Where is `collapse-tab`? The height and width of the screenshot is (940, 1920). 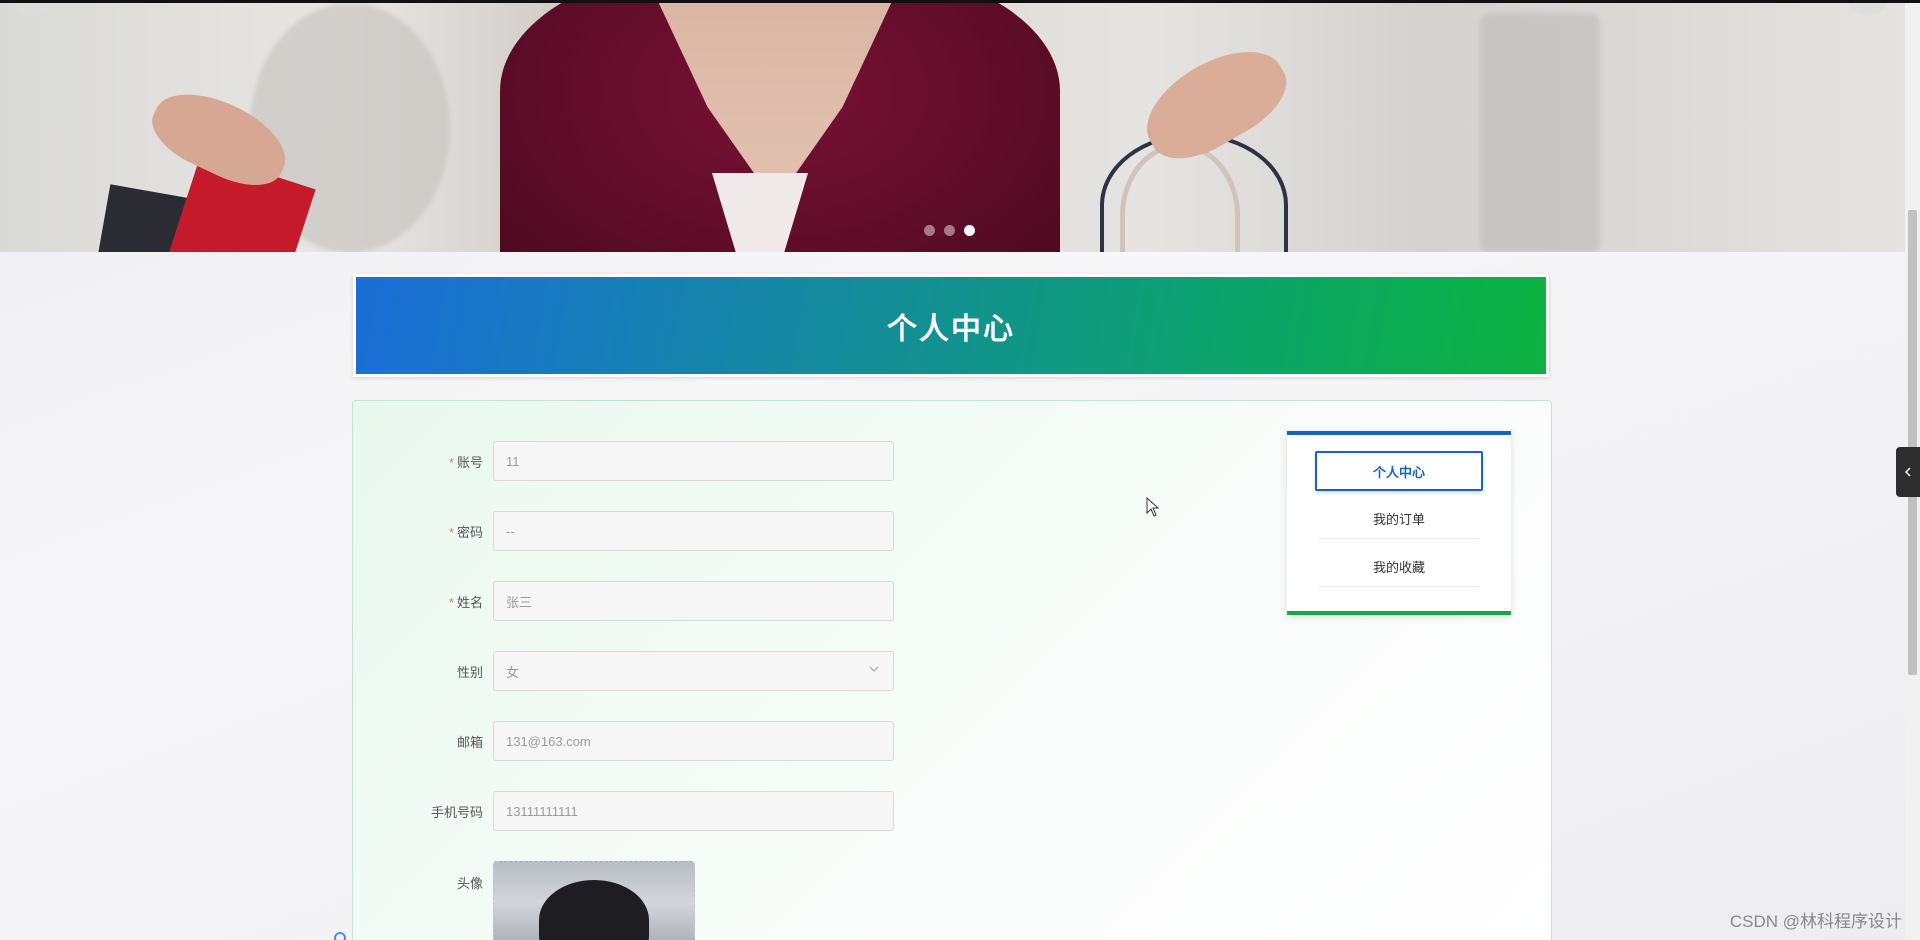 collapse-tab is located at coordinates (1908, 472).